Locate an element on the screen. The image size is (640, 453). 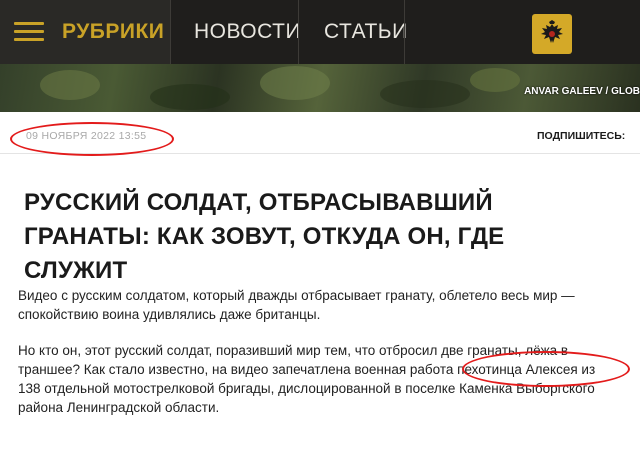
rubrics-menu-button: РУБРИКИ is located at coordinates (85, 32).